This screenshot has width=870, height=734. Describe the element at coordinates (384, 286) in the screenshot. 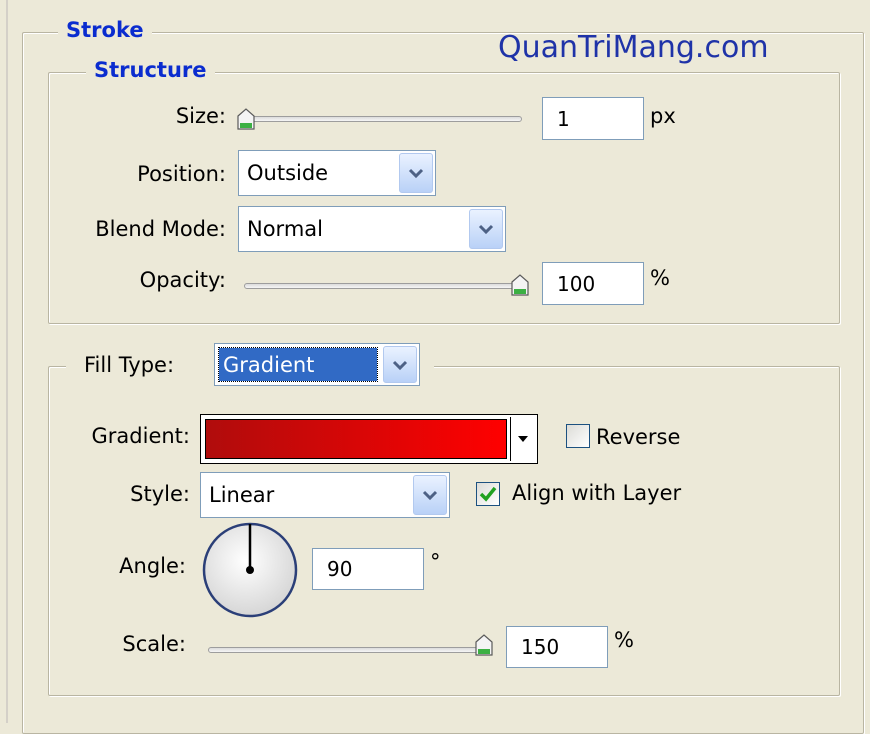

I see `opacity-slider-track` at that location.